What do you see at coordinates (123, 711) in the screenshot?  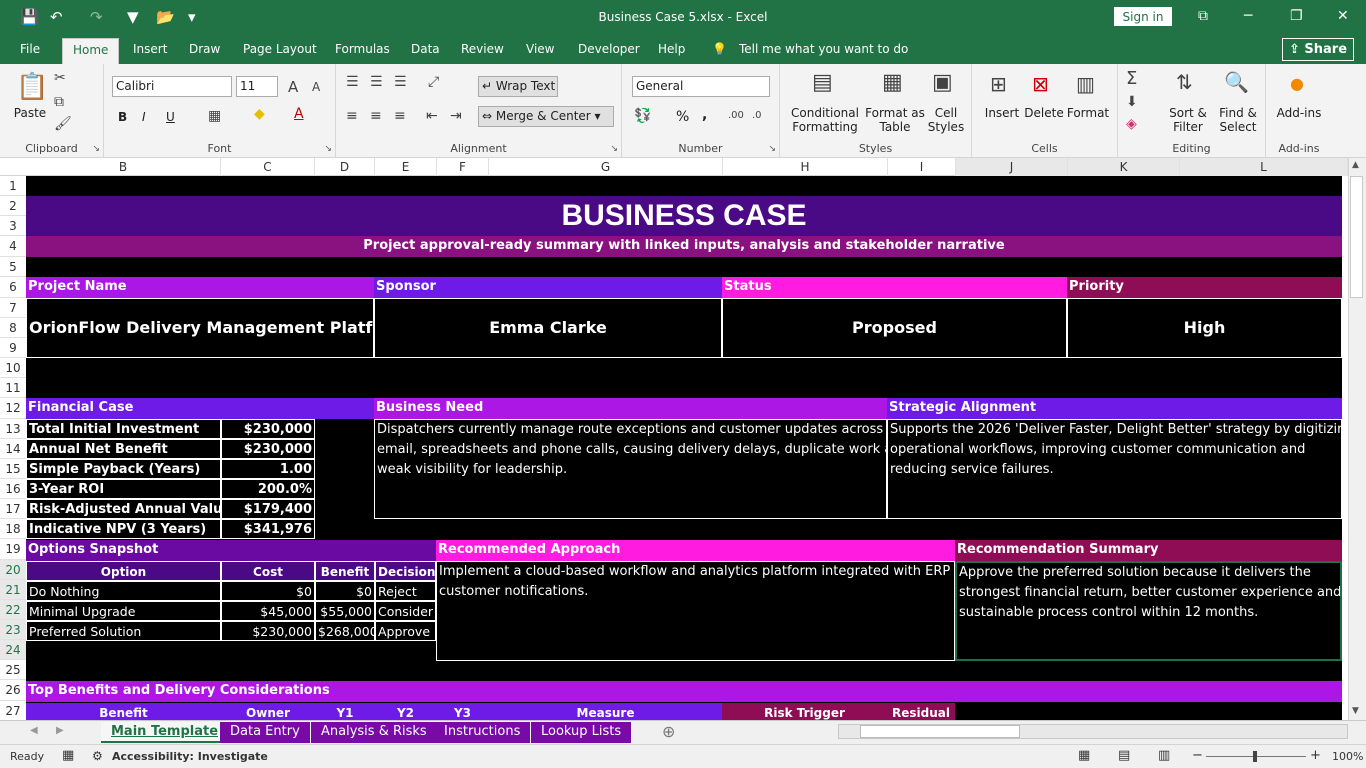 I see `r27-benefit: Benefit` at bounding box center [123, 711].